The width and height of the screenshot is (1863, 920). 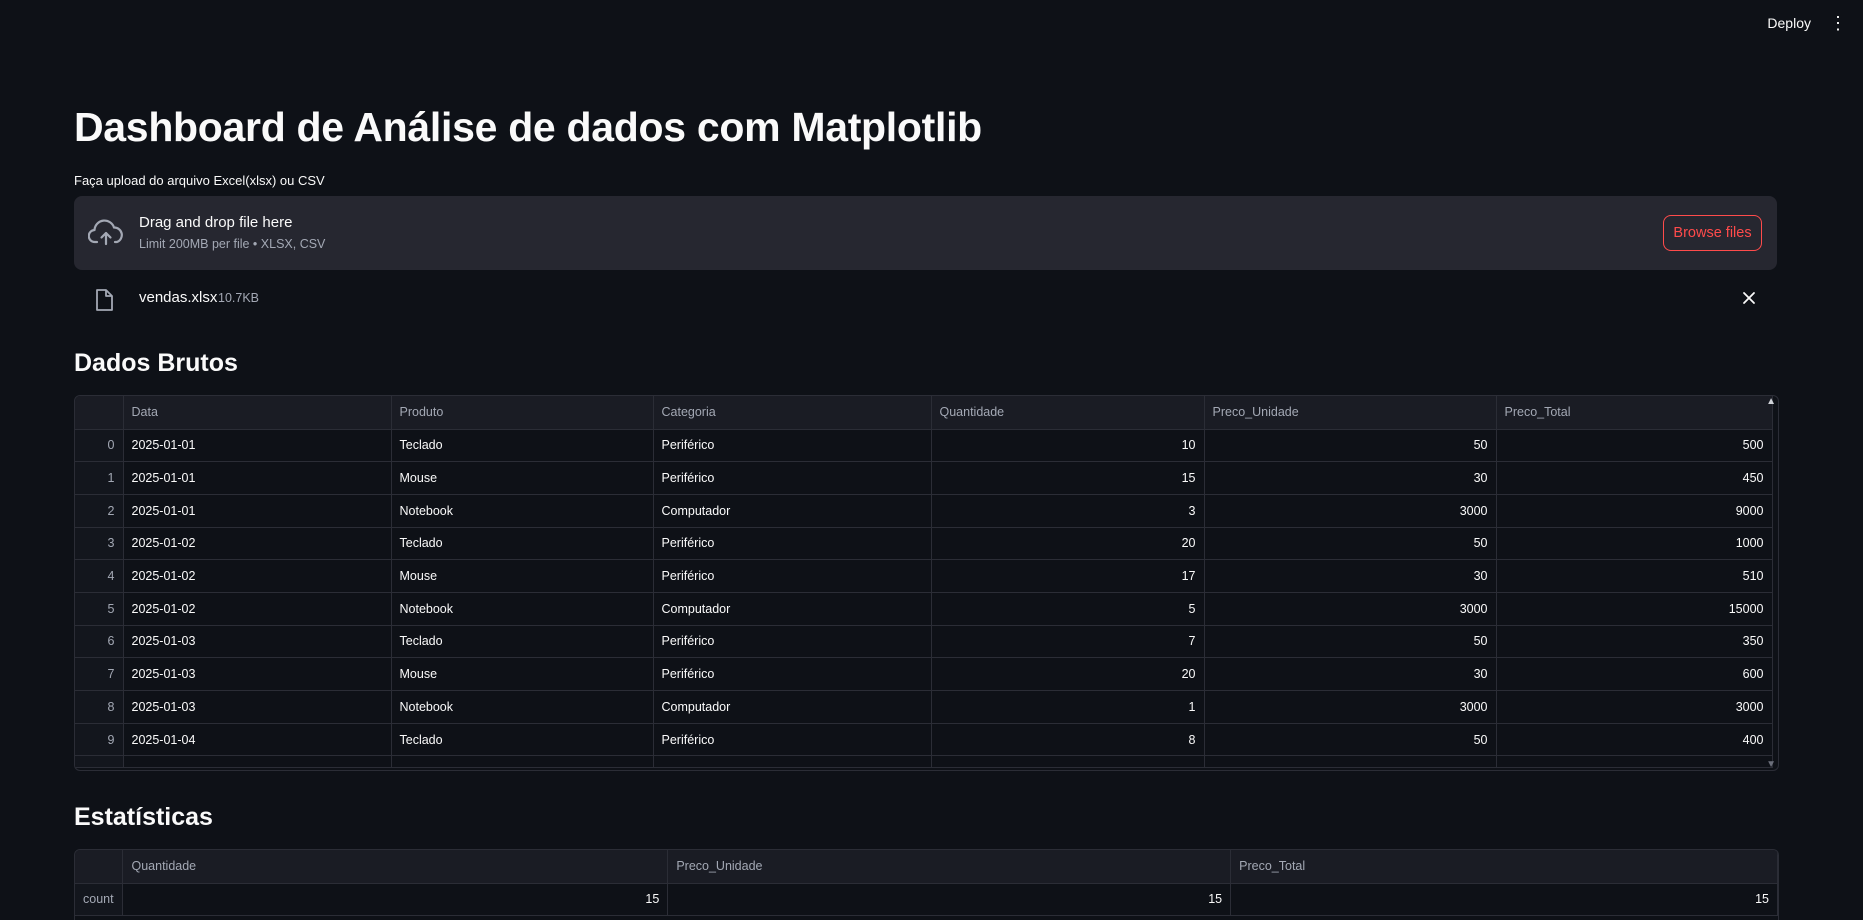 I want to click on table-row: 2 2025-01-01 Notebook Computador 3 3000 9000, so click(x=924, y=511).